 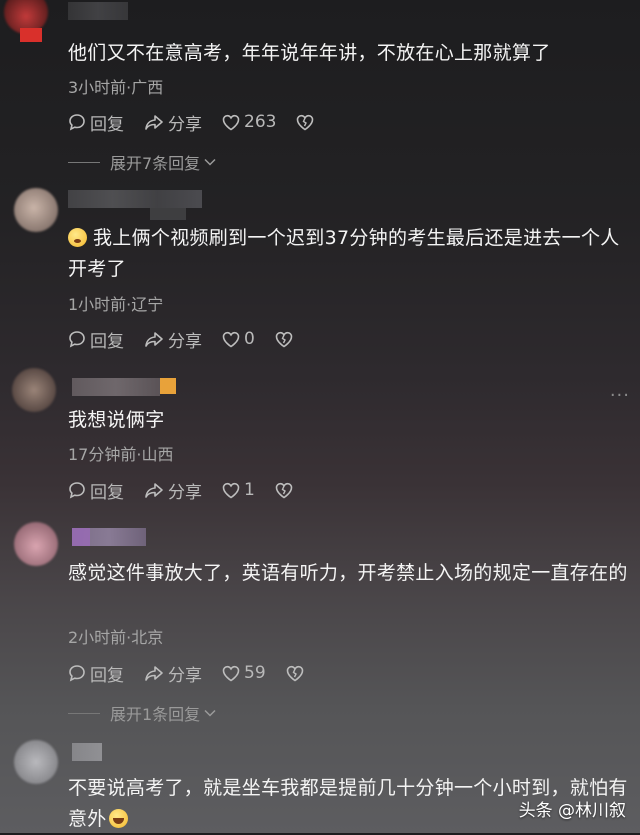 I want to click on expand-replies: 展开7条回复, so click(x=142, y=162).